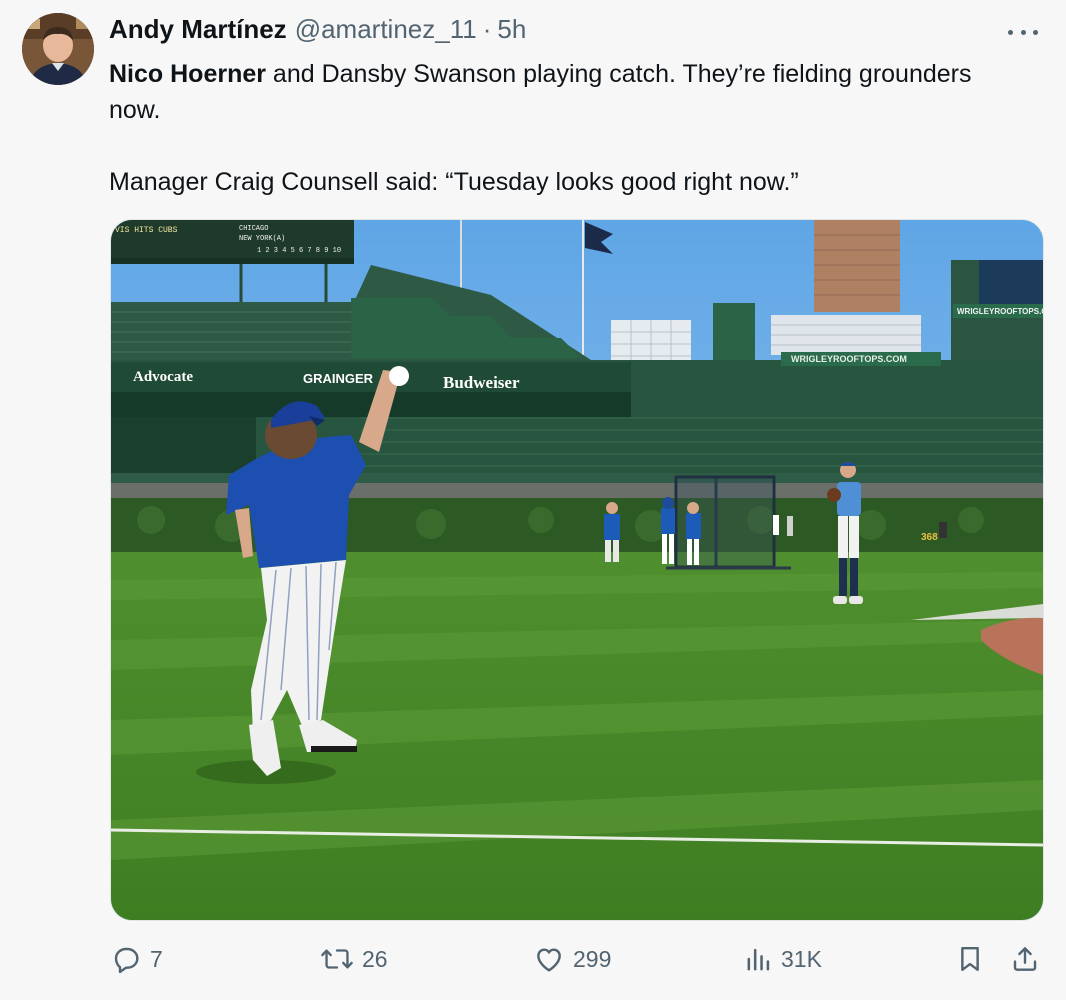  What do you see at coordinates (592, 958) in the screenshot?
I see `like-count: 299` at bounding box center [592, 958].